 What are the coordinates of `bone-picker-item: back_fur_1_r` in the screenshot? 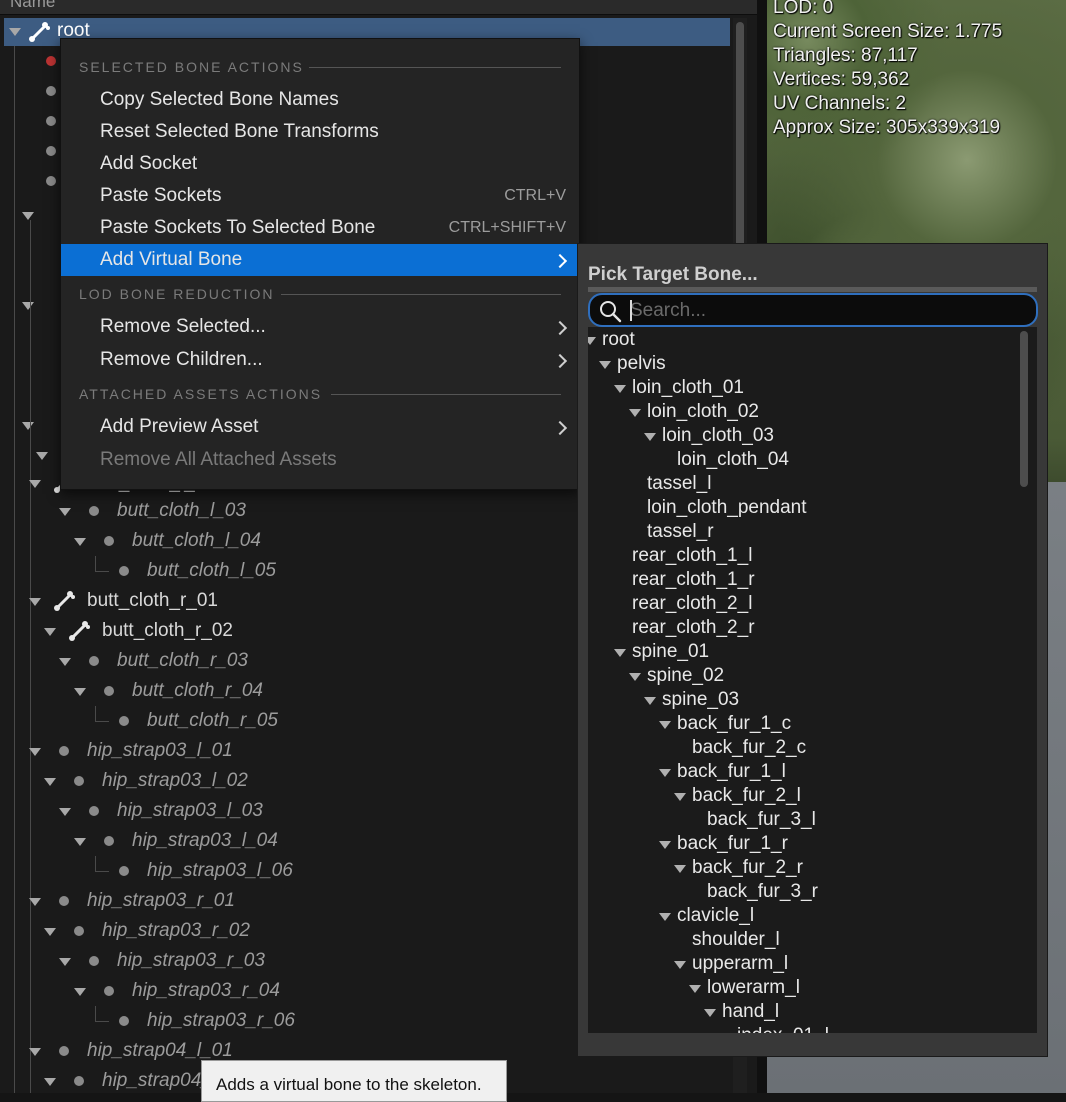 It's located at (800, 844).